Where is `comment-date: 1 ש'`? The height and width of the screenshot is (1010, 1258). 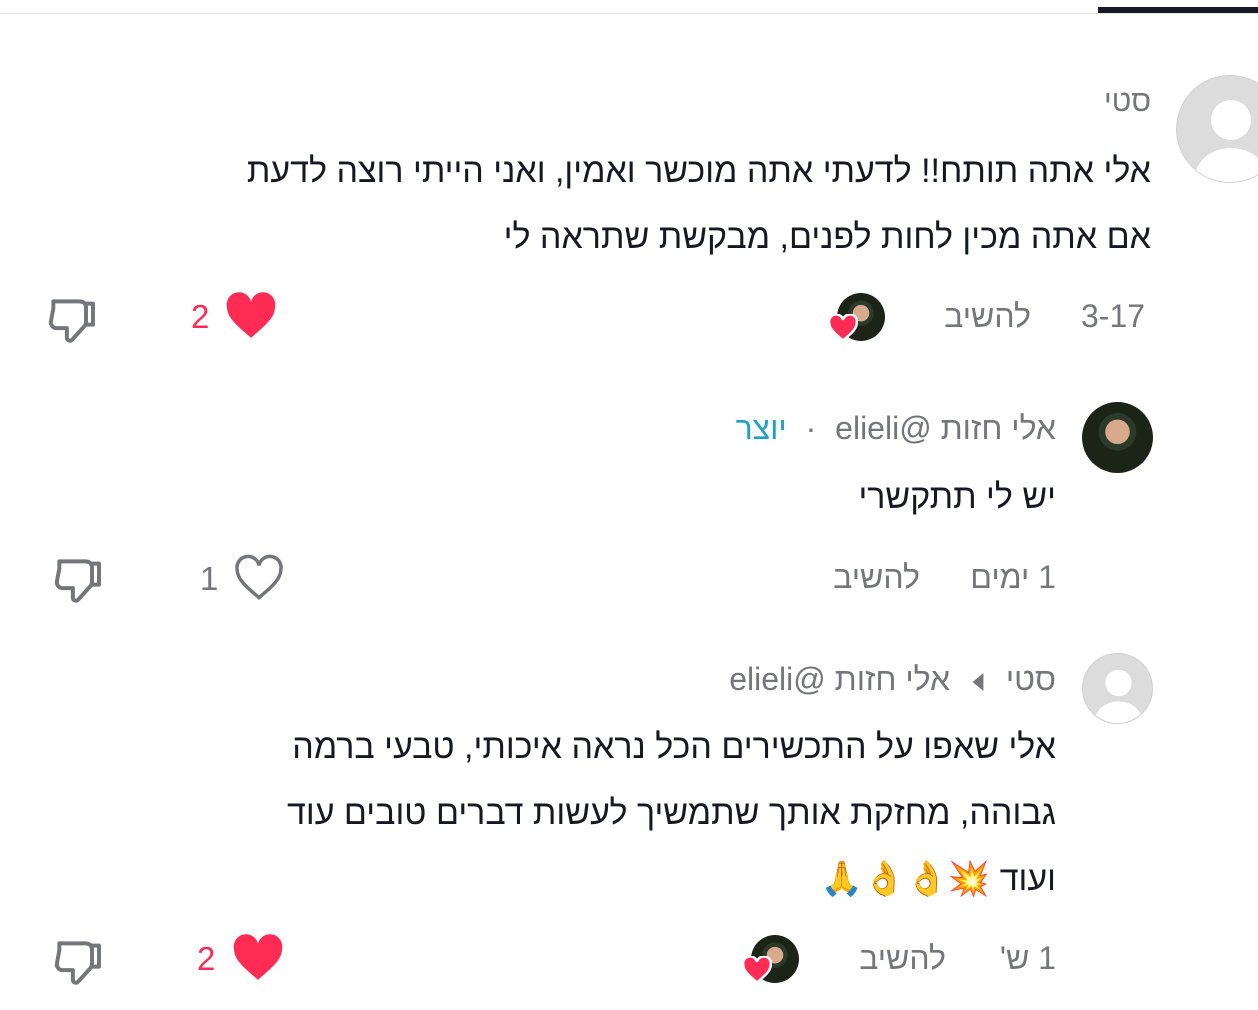 comment-date: 1 ש' is located at coordinates (1027, 958).